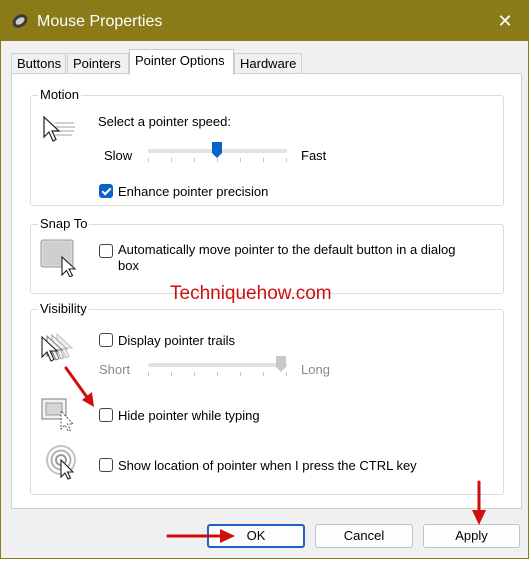 This screenshot has width=531, height=561. Describe the element at coordinates (217, 365) in the screenshot. I see `trails-length-track` at that location.